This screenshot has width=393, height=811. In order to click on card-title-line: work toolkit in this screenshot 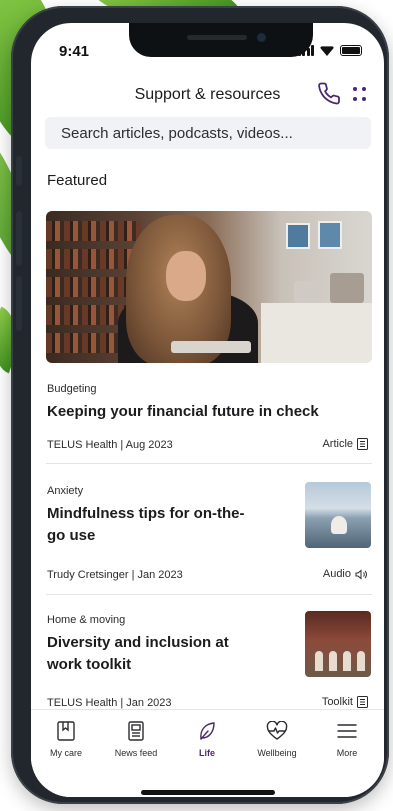, I will do `click(89, 665)`.